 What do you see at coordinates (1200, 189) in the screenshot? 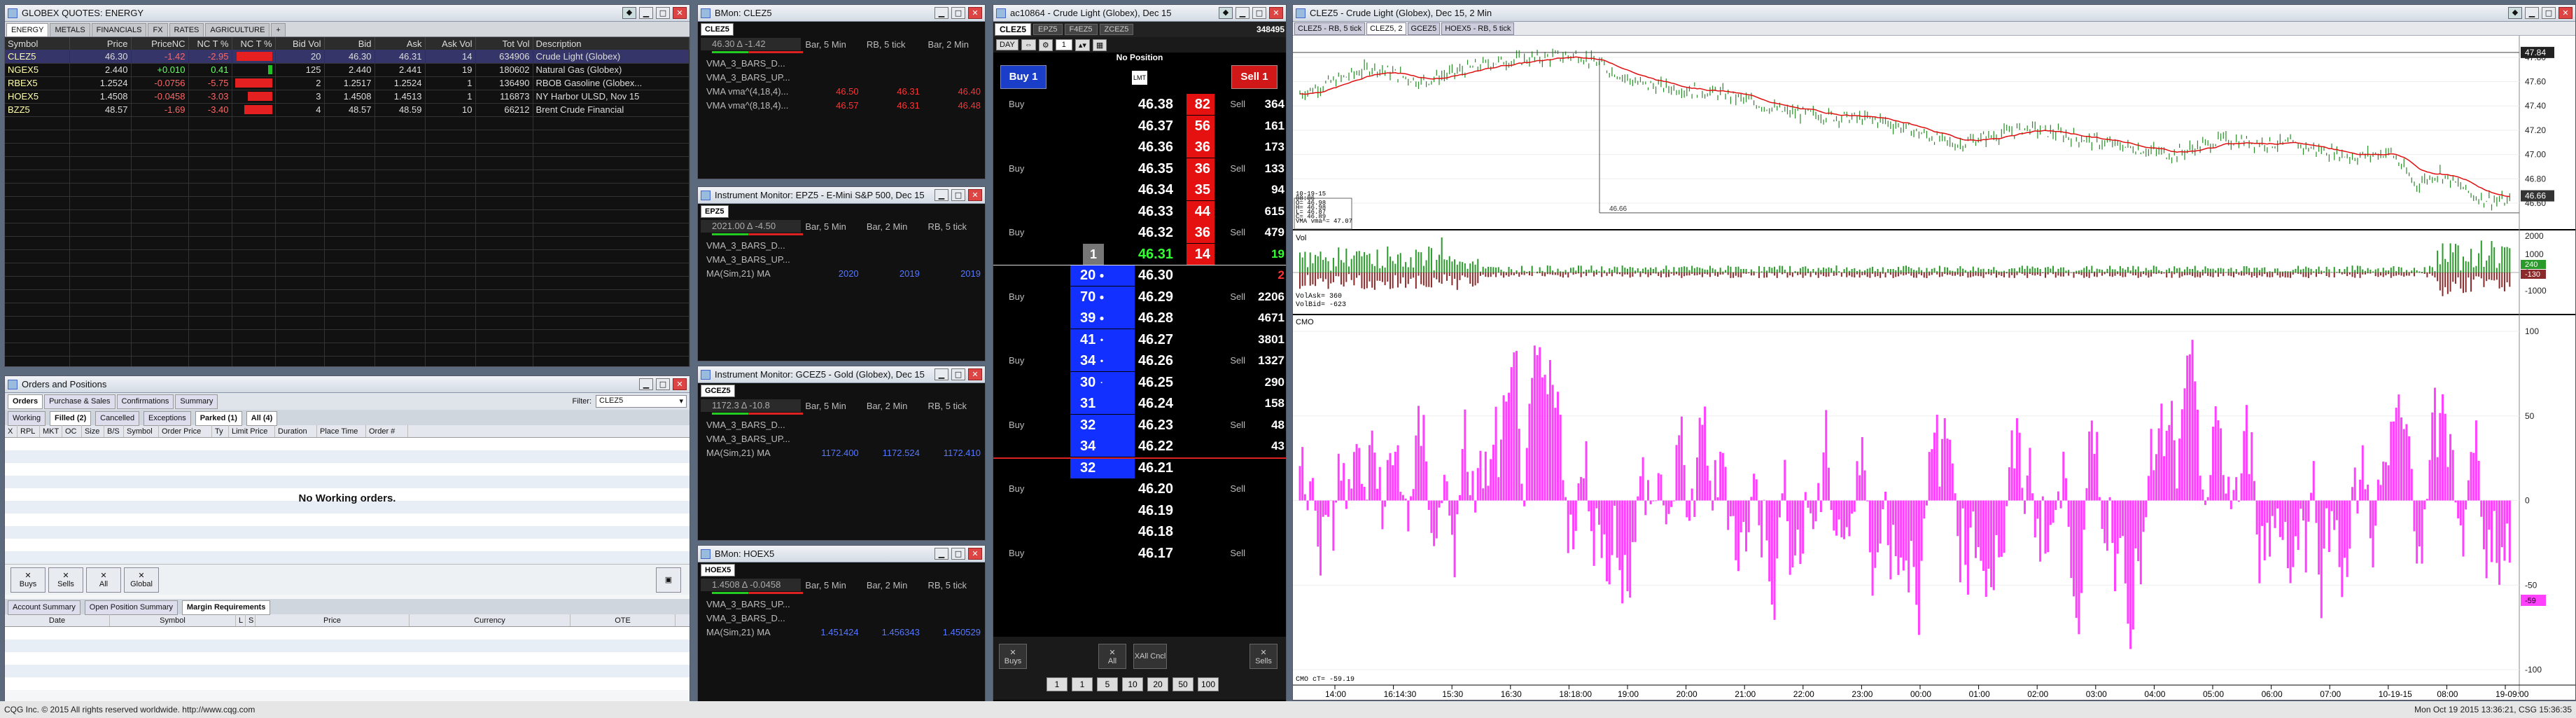
I see `ask-size: 35` at bounding box center [1200, 189].